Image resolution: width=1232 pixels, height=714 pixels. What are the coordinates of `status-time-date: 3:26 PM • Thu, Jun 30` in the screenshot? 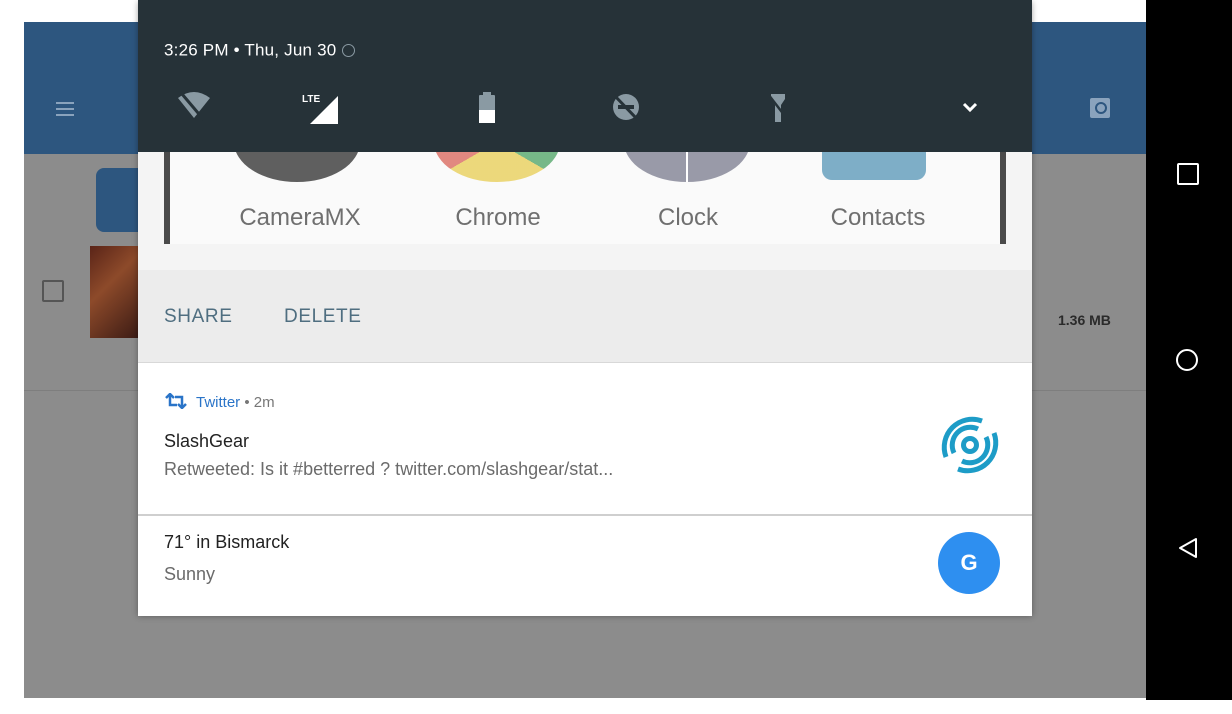 It's located at (260, 50).